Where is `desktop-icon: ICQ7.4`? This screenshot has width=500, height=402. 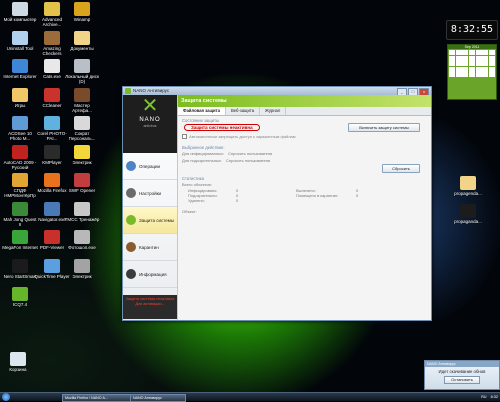
desktop-icon: ICQ7.4 is located at coordinates (20, 297).